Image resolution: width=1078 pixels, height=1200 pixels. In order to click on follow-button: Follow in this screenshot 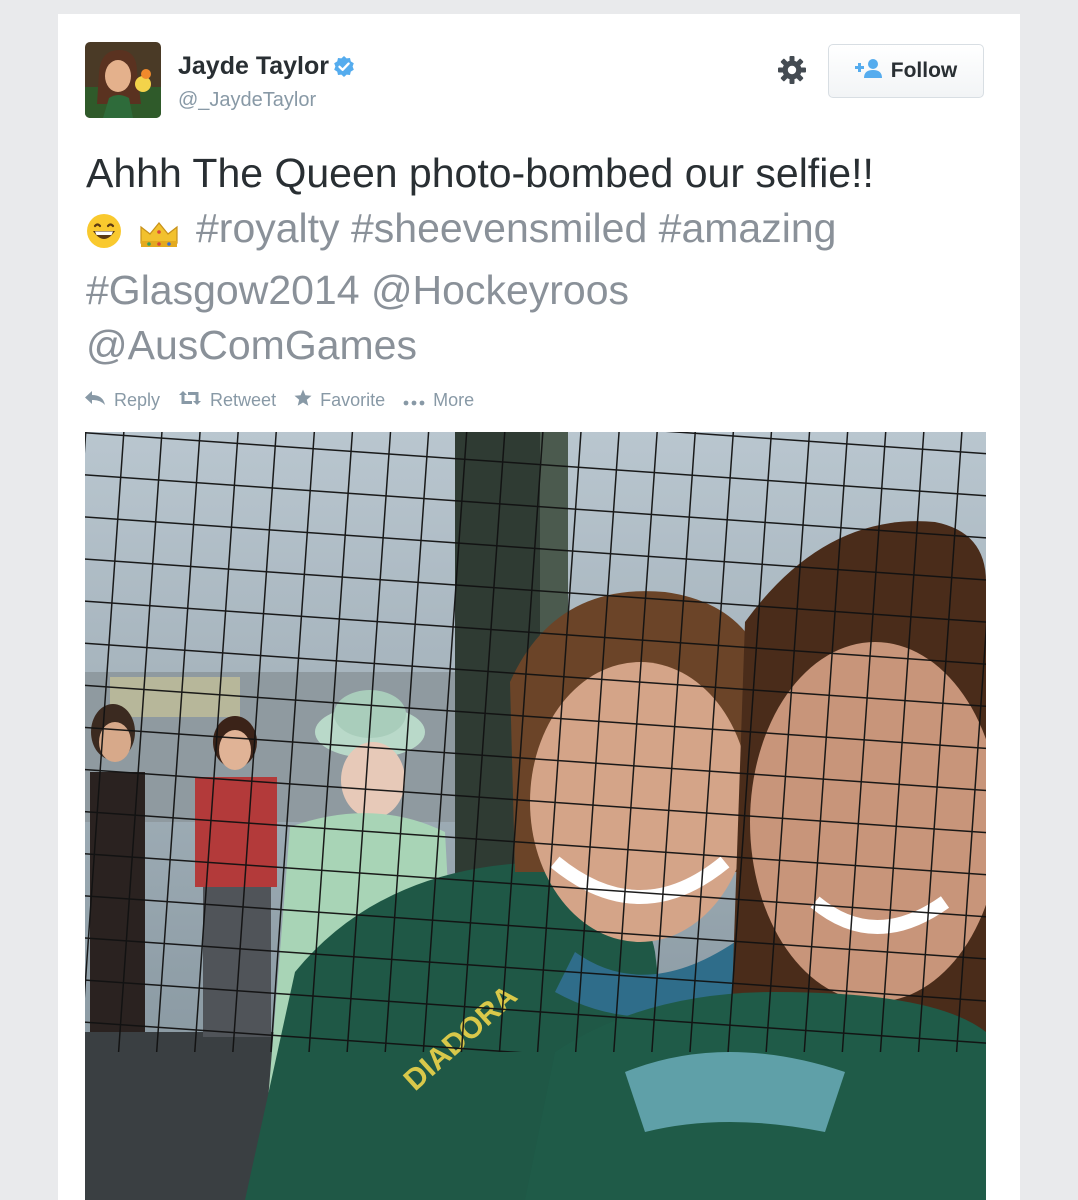, I will do `click(906, 71)`.